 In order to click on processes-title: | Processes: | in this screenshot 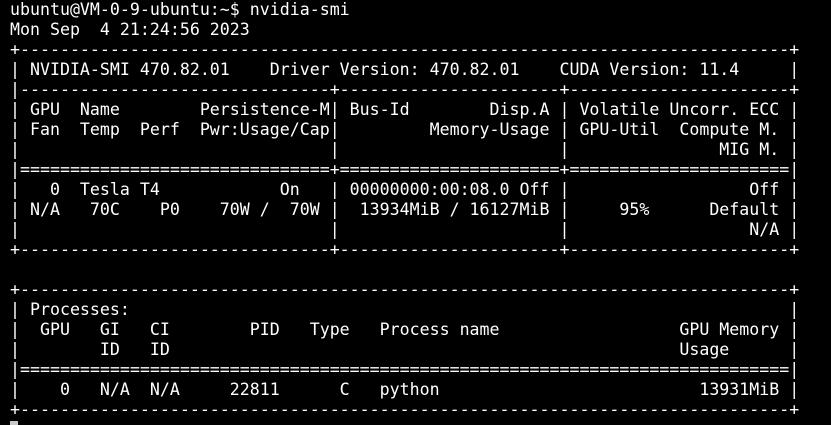, I will do `click(405, 309)`.